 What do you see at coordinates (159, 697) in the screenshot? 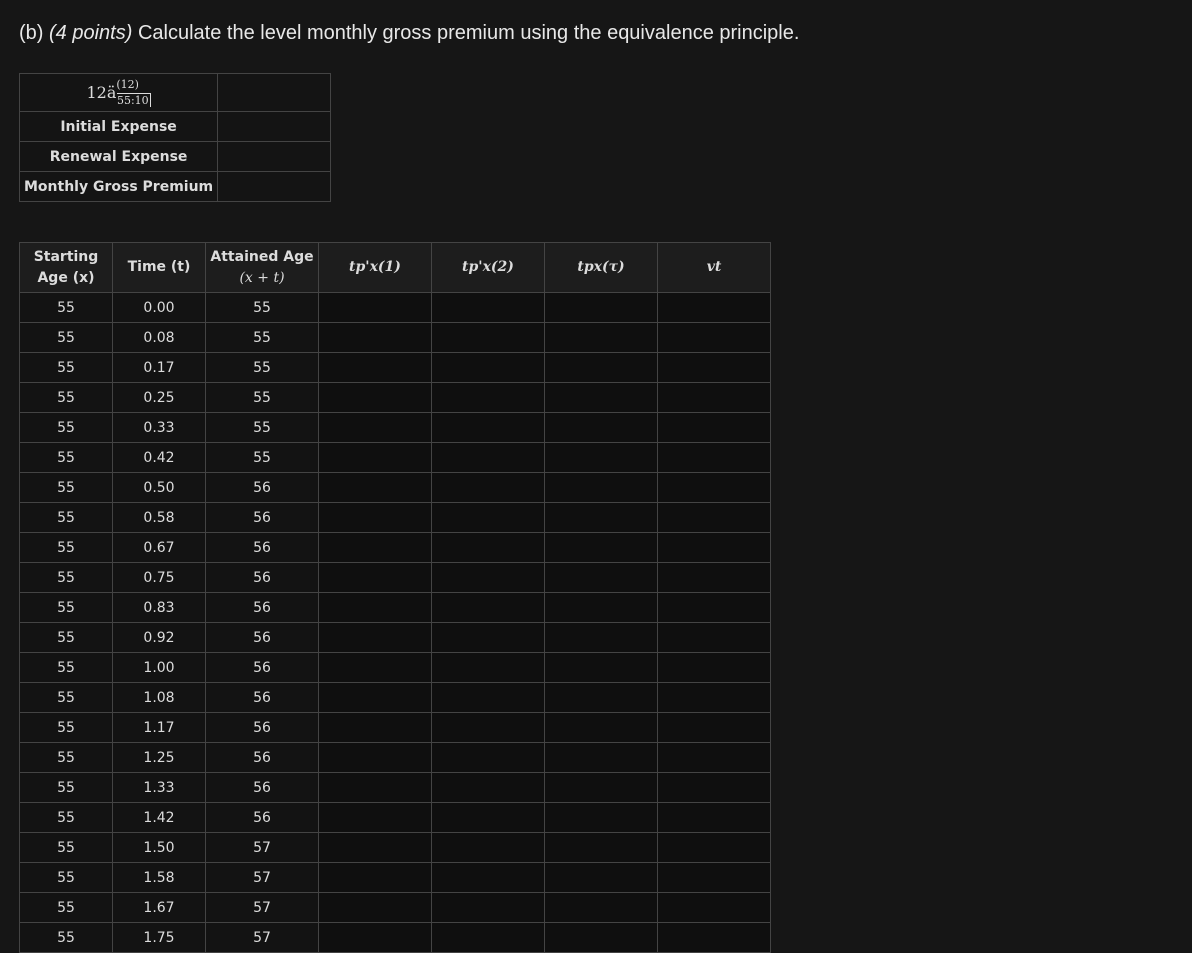
I see `cell-time: 1.08` at bounding box center [159, 697].